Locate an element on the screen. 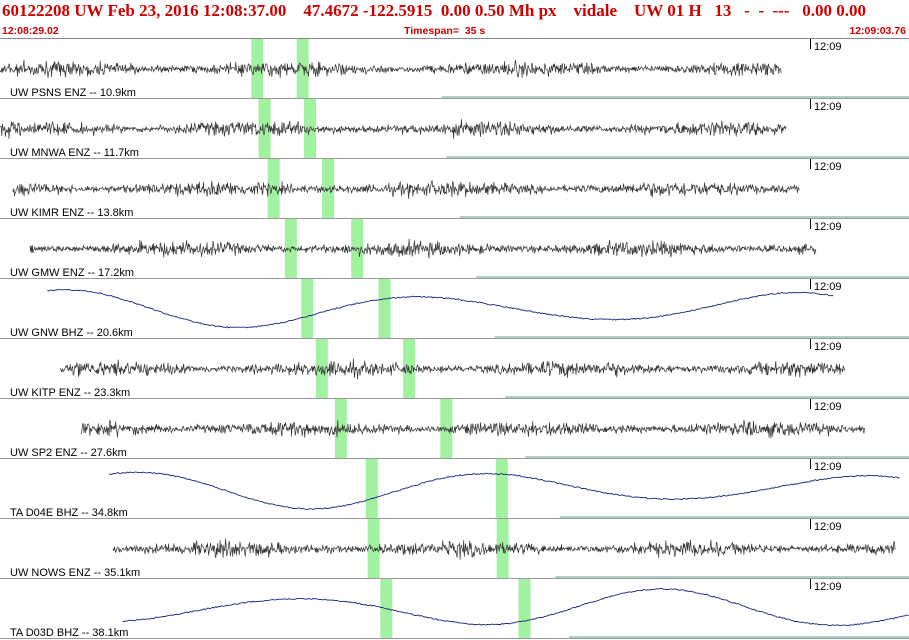 This screenshot has width=909, height=640. channel-panel: 12:09 UW NOWS ENZ -- 35.1km is located at coordinates (454, 549).